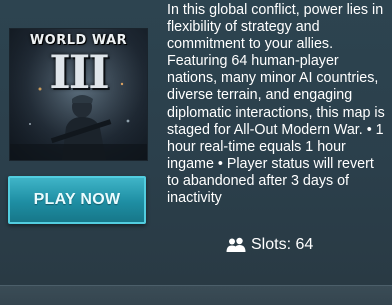 The image size is (392, 305). Describe the element at coordinates (196, 295) in the screenshot. I see `next-card-edge` at that location.